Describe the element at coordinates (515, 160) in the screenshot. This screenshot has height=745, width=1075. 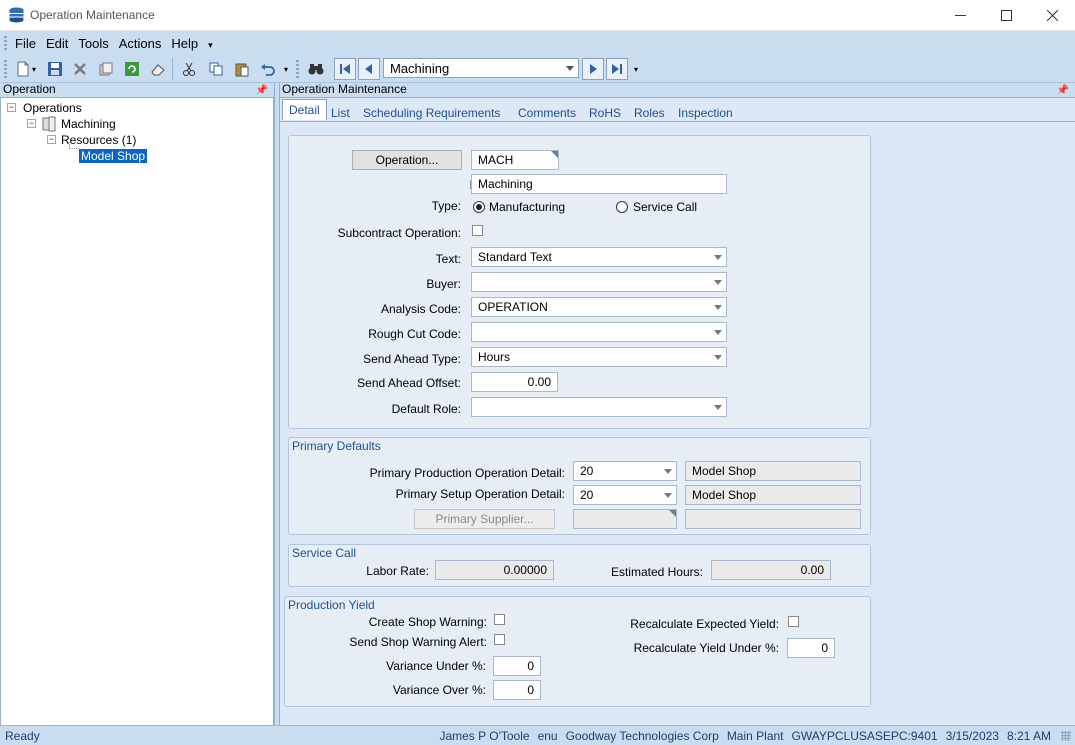
I see `operation-code-field: MACH` at that location.